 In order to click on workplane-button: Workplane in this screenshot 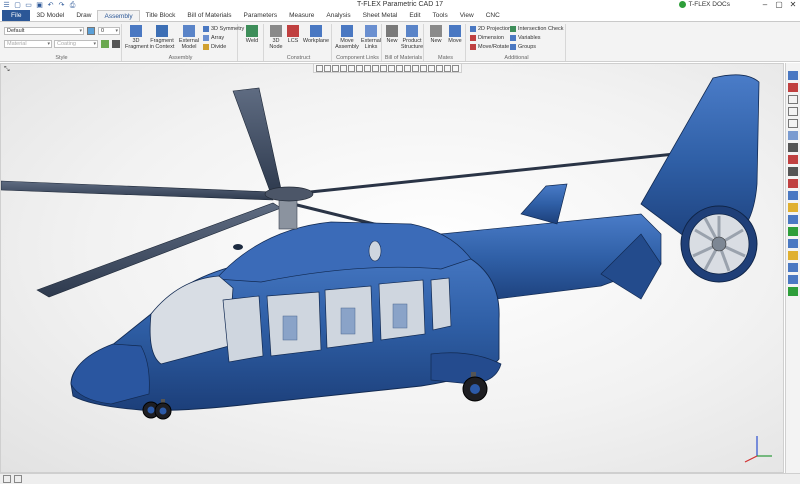, I will do `click(316, 34)`.